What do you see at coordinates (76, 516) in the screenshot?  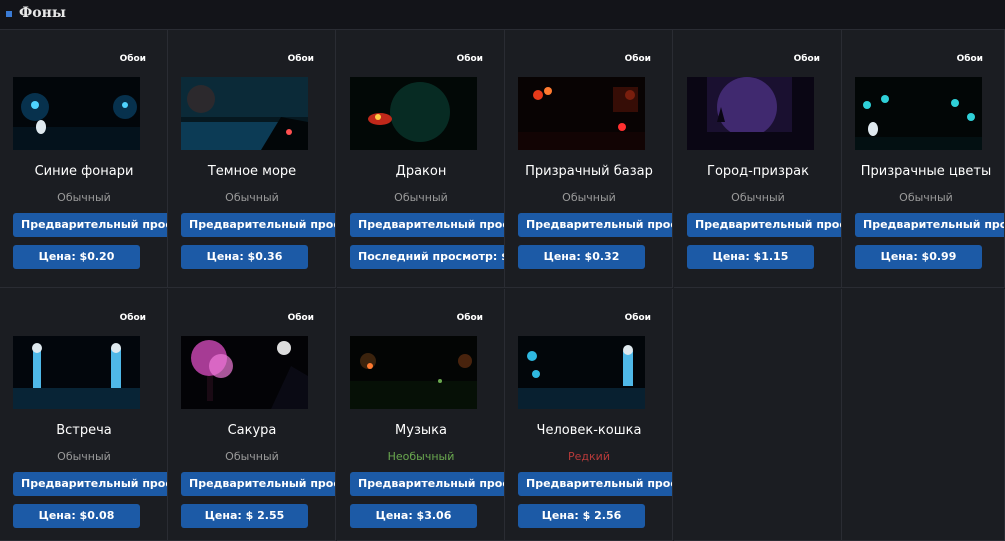 I see `price-button: Цена: $0.08` at bounding box center [76, 516].